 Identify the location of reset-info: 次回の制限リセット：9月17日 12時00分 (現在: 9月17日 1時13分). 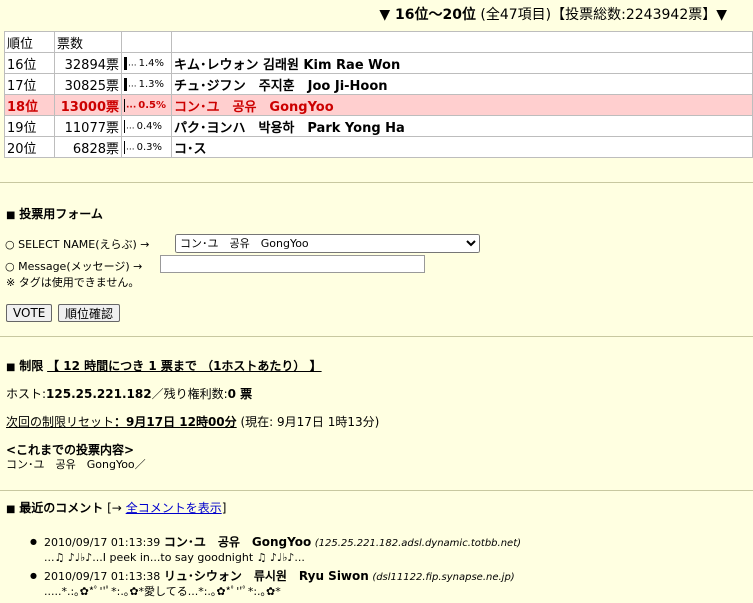
(192, 421).